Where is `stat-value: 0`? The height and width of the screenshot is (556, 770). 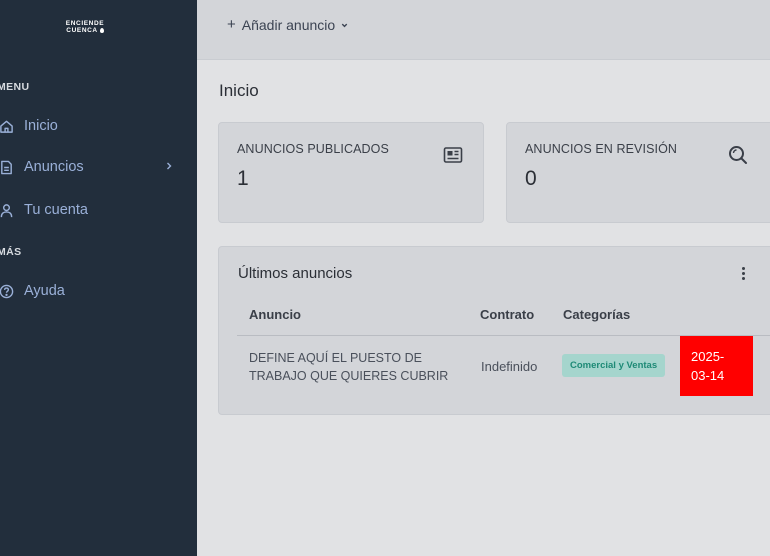 stat-value: 0 is located at coordinates (531, 178).